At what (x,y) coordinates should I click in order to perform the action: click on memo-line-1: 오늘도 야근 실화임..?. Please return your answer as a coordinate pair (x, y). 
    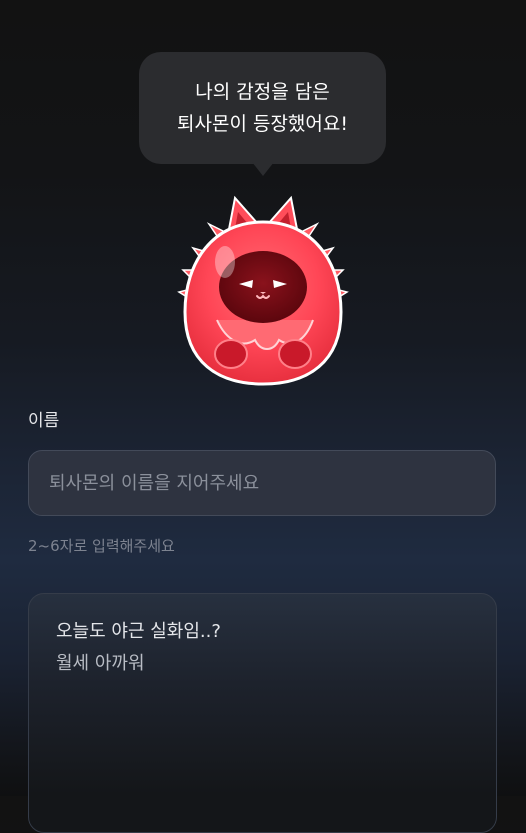
    Looking at the image, I should click on (138, 631).